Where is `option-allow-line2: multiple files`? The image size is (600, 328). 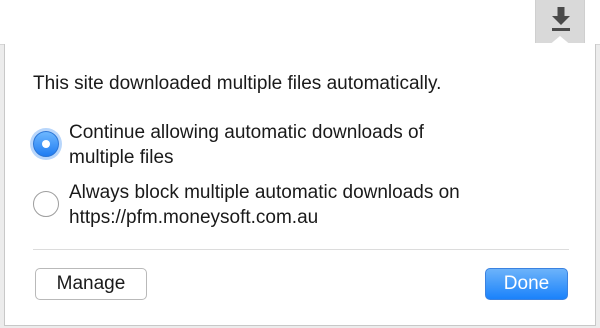
option-allow-line2: multiple files is located at coordinates (121, 157).